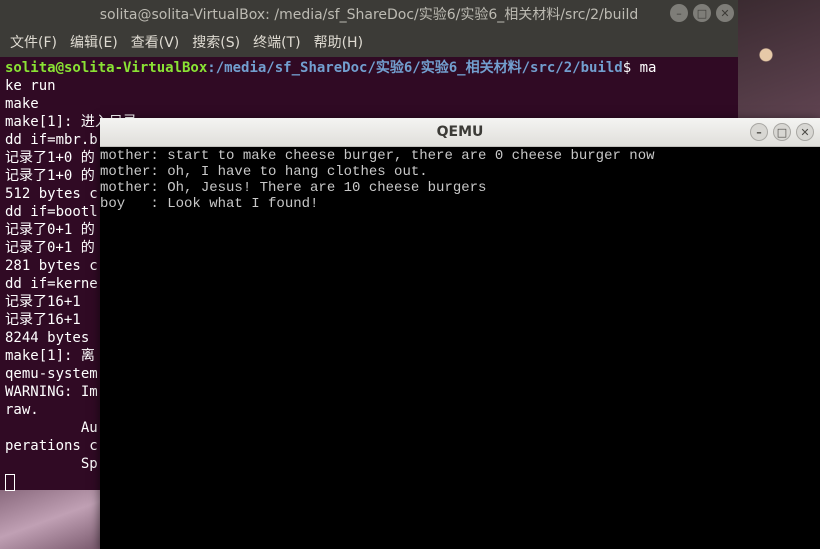  I want to click on qemu-output-line: mother: oh, I have to hang clothes out., so click(264, 172).